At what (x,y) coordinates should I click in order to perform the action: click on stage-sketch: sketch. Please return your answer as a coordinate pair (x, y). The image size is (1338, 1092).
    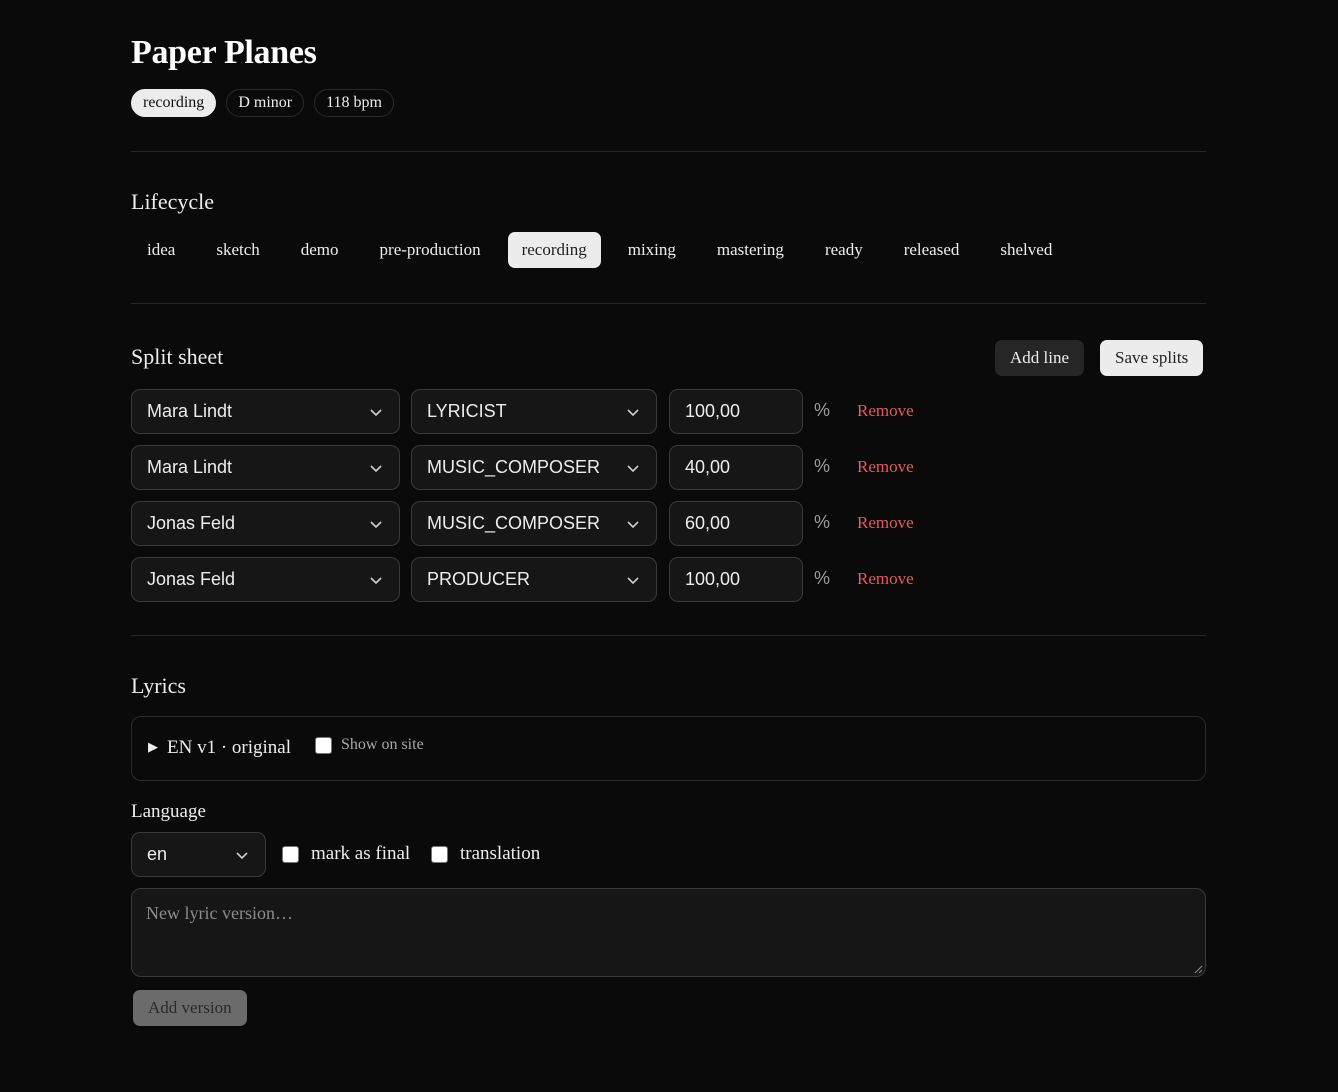
    Looking at the image, I should click on (237, 250).